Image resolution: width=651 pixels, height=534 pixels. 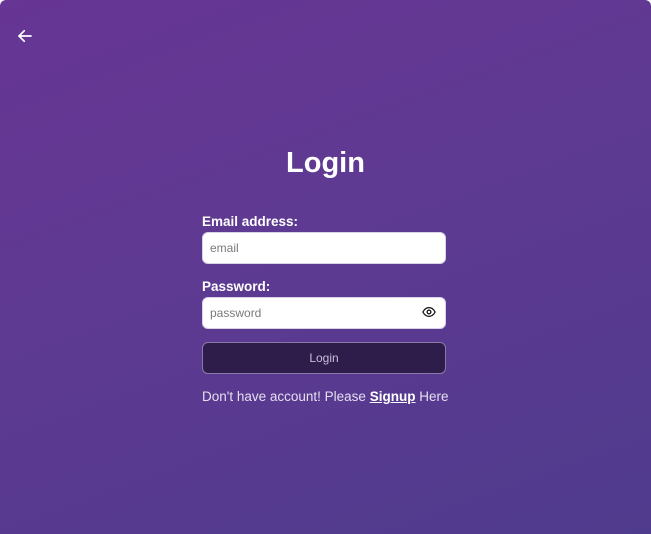 What do you see at coordinates (236, 286) in the screenshot?
I see `password-label: Password:` at bounding box center [236, 286].